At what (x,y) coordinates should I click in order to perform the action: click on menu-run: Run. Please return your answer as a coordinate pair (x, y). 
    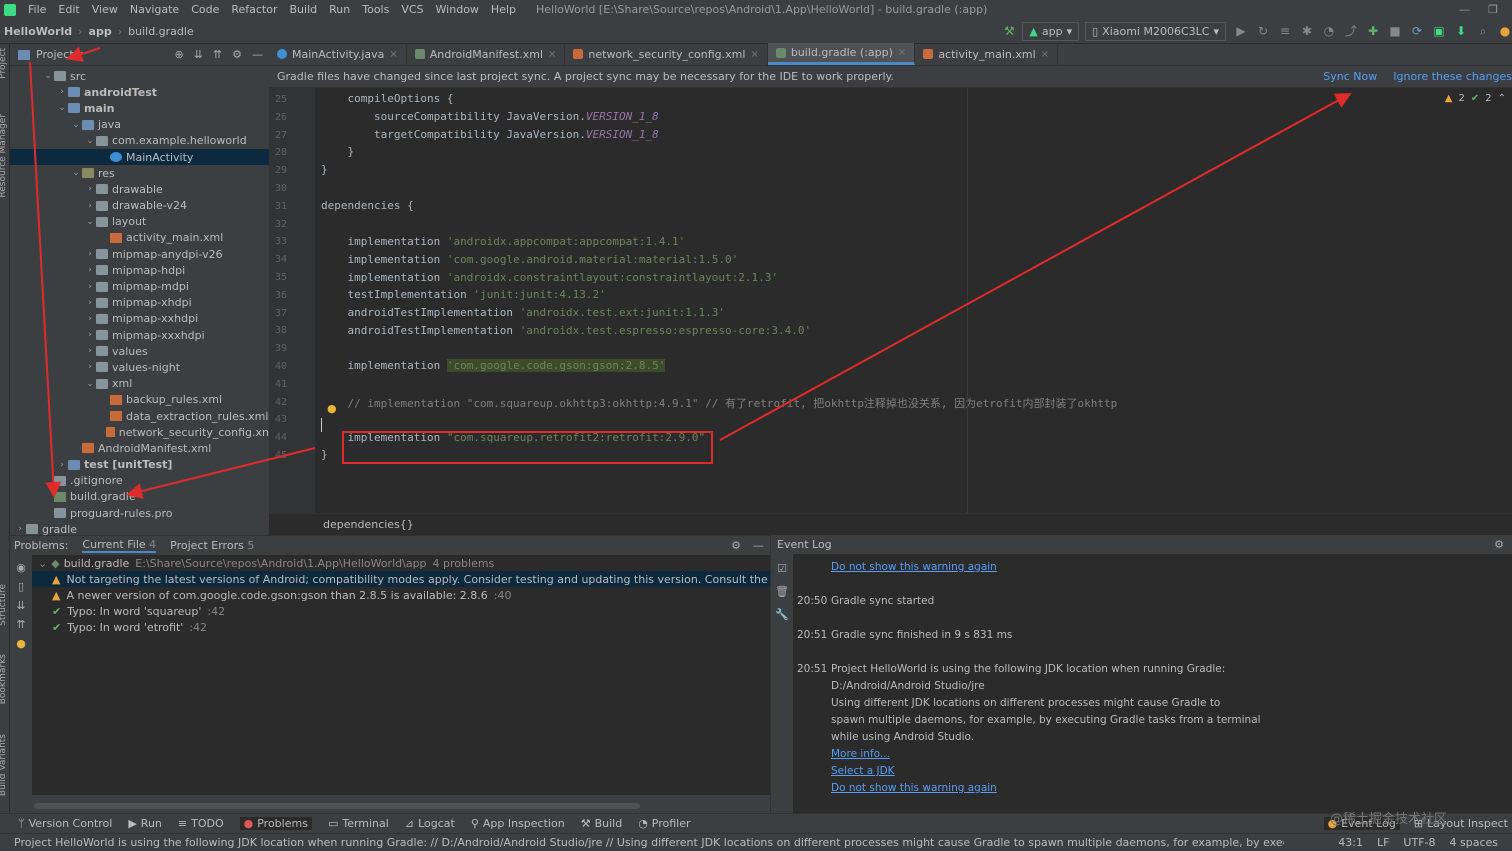
    Looking at the image, I should click on (339, 9).